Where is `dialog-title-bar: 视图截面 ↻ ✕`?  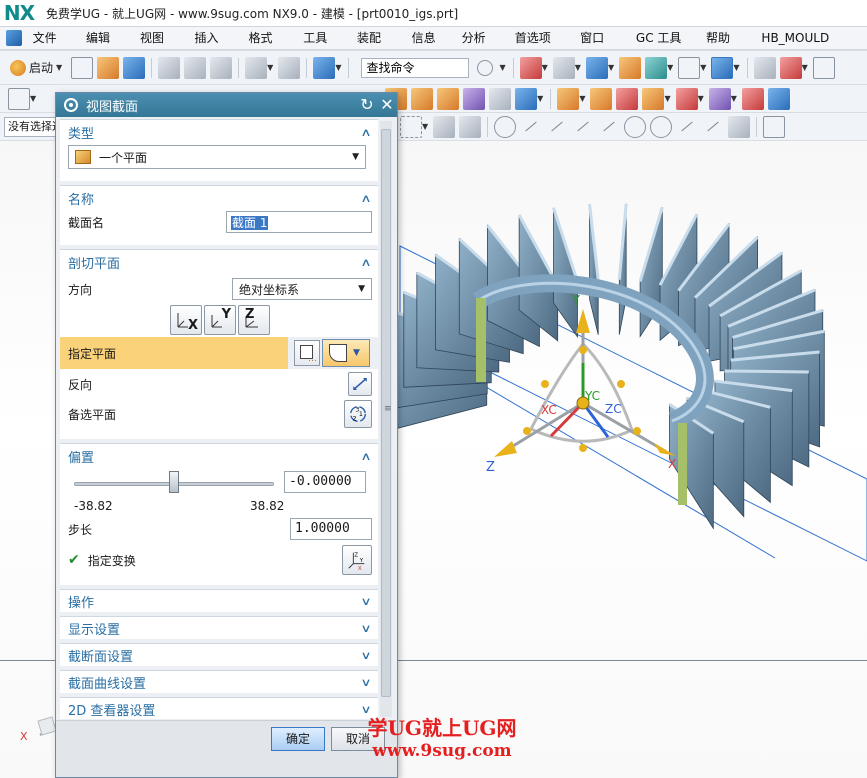 dialog-title-bar: 视图截面 ↻ ✕ is located at coordinates (226, 105).